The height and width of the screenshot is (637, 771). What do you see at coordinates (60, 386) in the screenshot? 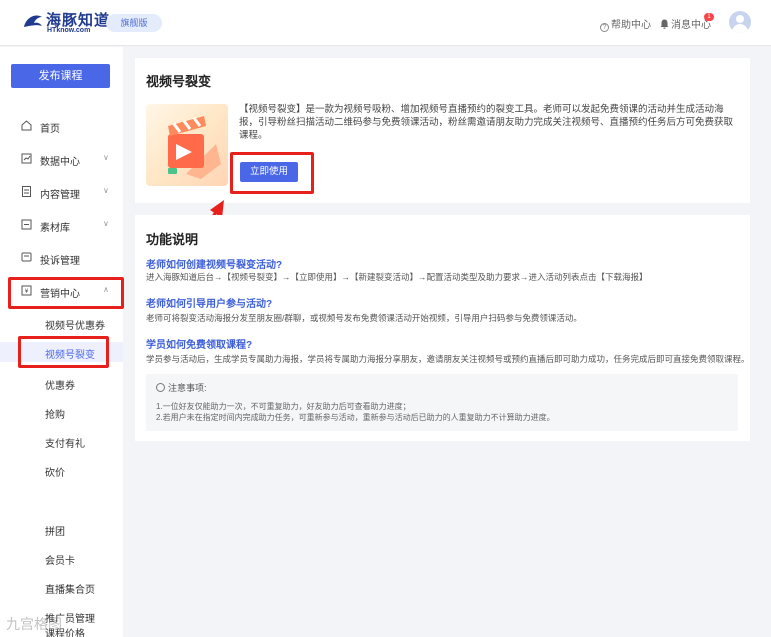
I see `sidebar-subitem-label: 优惠券` at bounding box center [60, 386].